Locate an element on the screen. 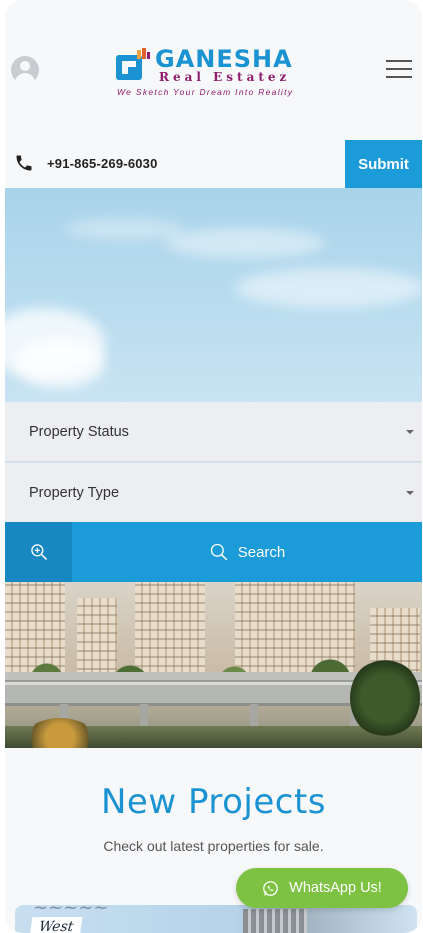  search-icon is located at coordinates (218, 552).